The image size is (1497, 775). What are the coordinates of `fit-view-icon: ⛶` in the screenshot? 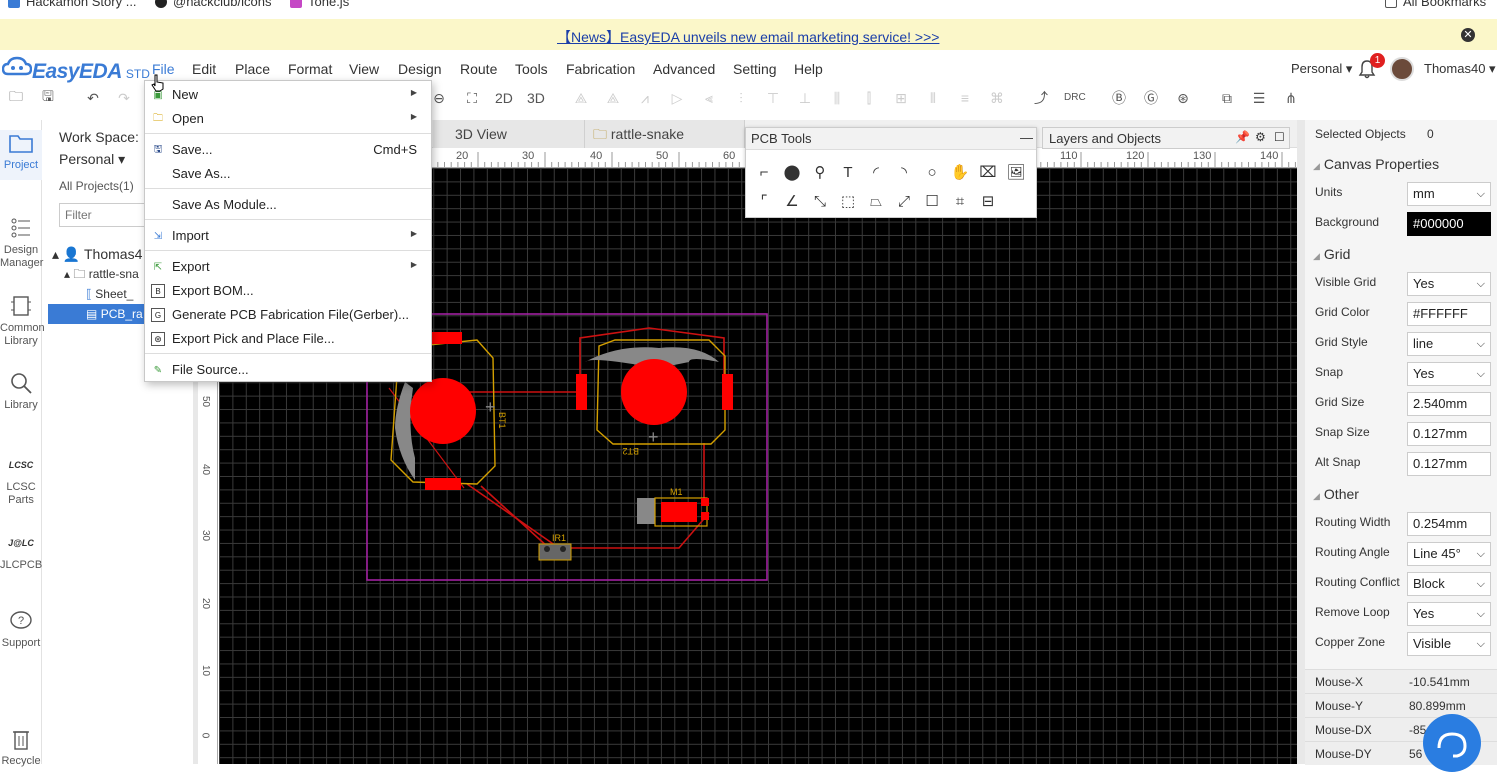 It's located at (472, 98).